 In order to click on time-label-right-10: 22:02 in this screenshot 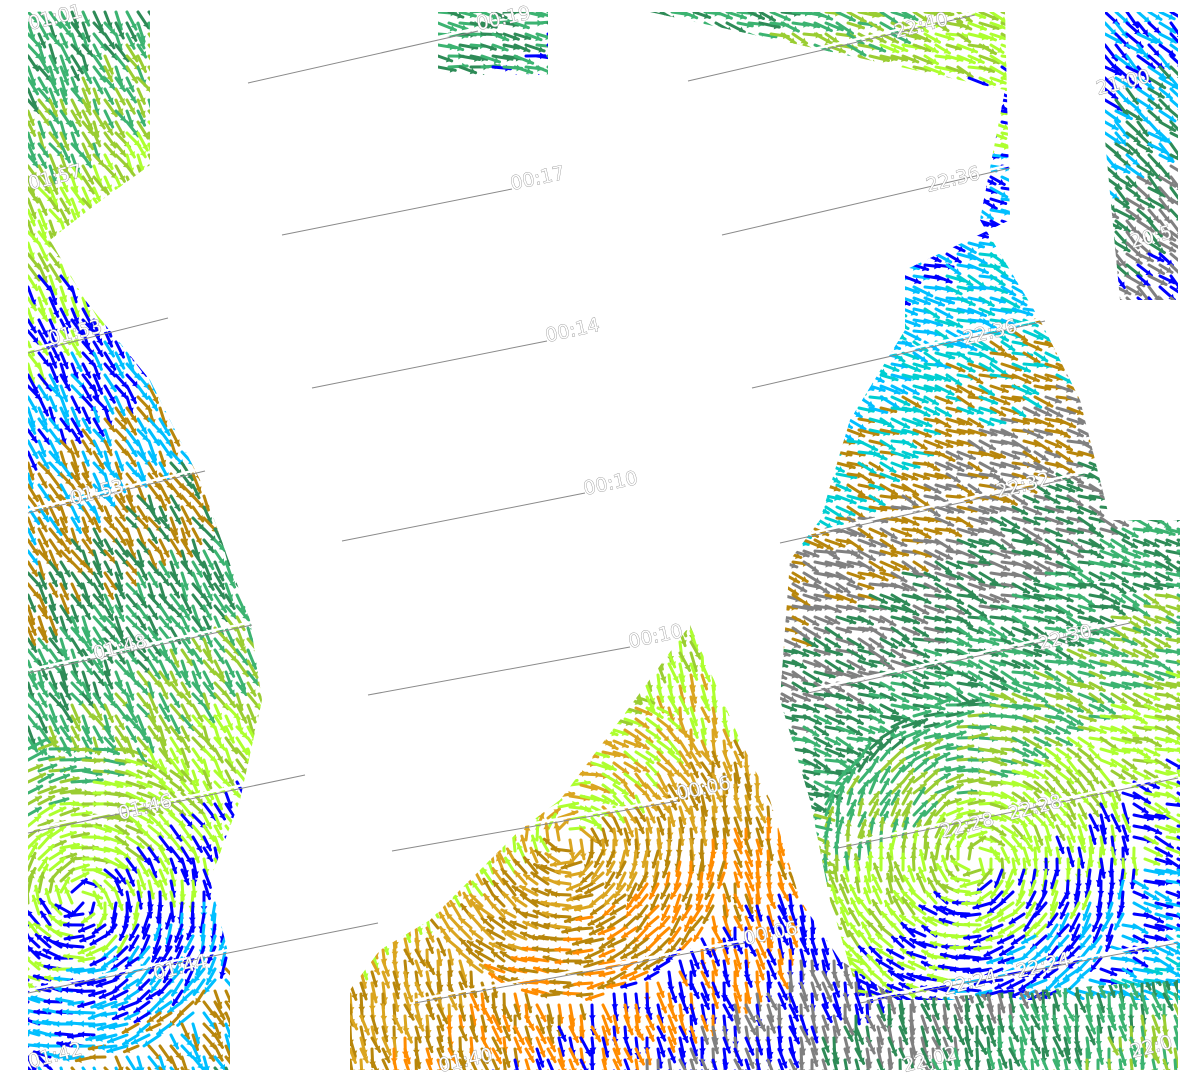, I will do `click(930, 1059)`.